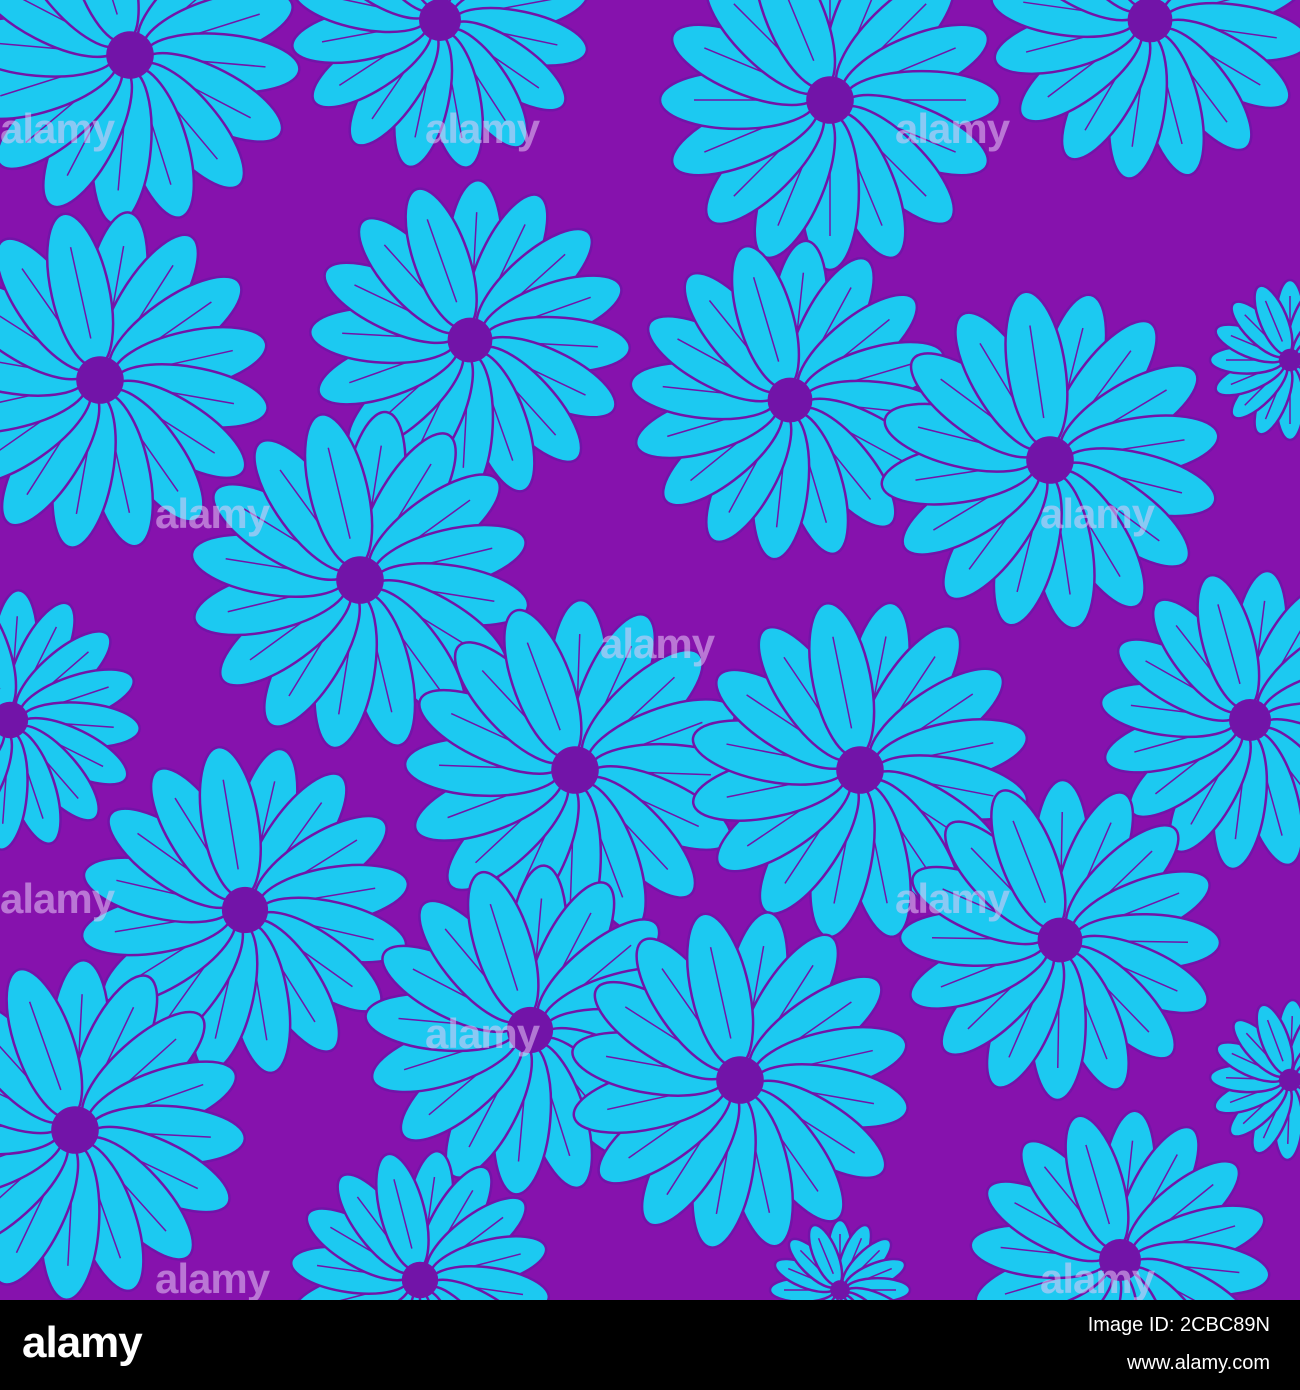  What do you see at coordinates (82, 1342) in the screenshot?
I see `alamy-logo: alamy` at bounding box center [82, 1342].